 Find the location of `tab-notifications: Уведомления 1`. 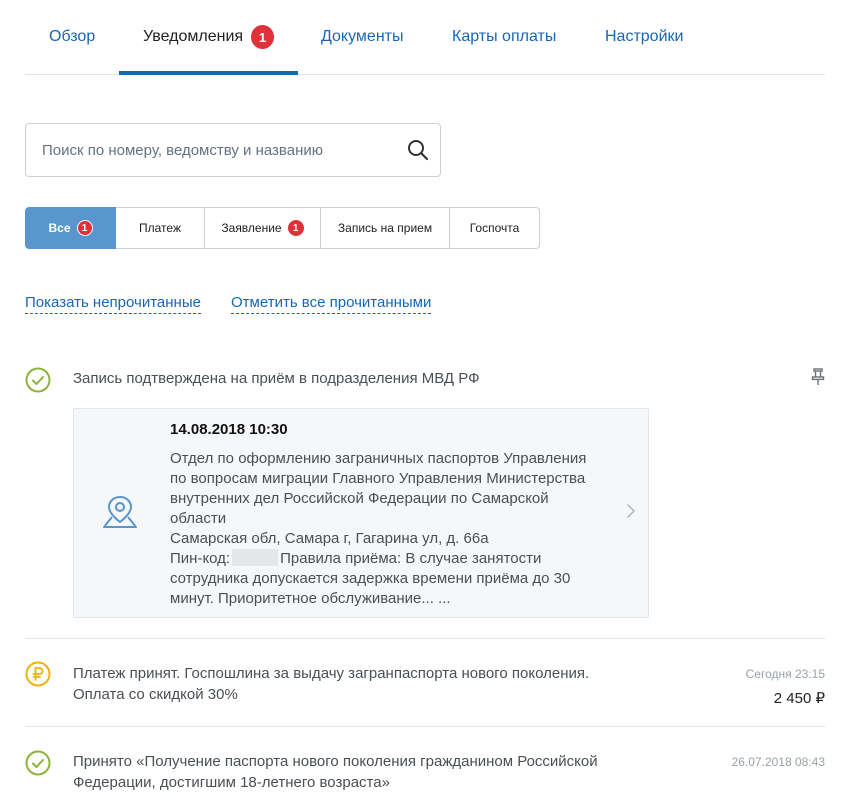

tab-notifications: Уведомления 1 is located at coordinates (208, 37).